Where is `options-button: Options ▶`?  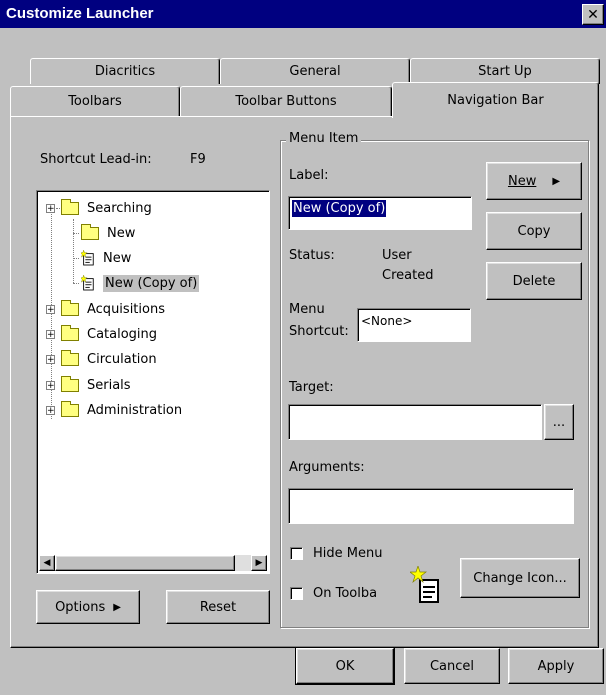 options-button: Options ▶ is located at coordinates (88, 607).